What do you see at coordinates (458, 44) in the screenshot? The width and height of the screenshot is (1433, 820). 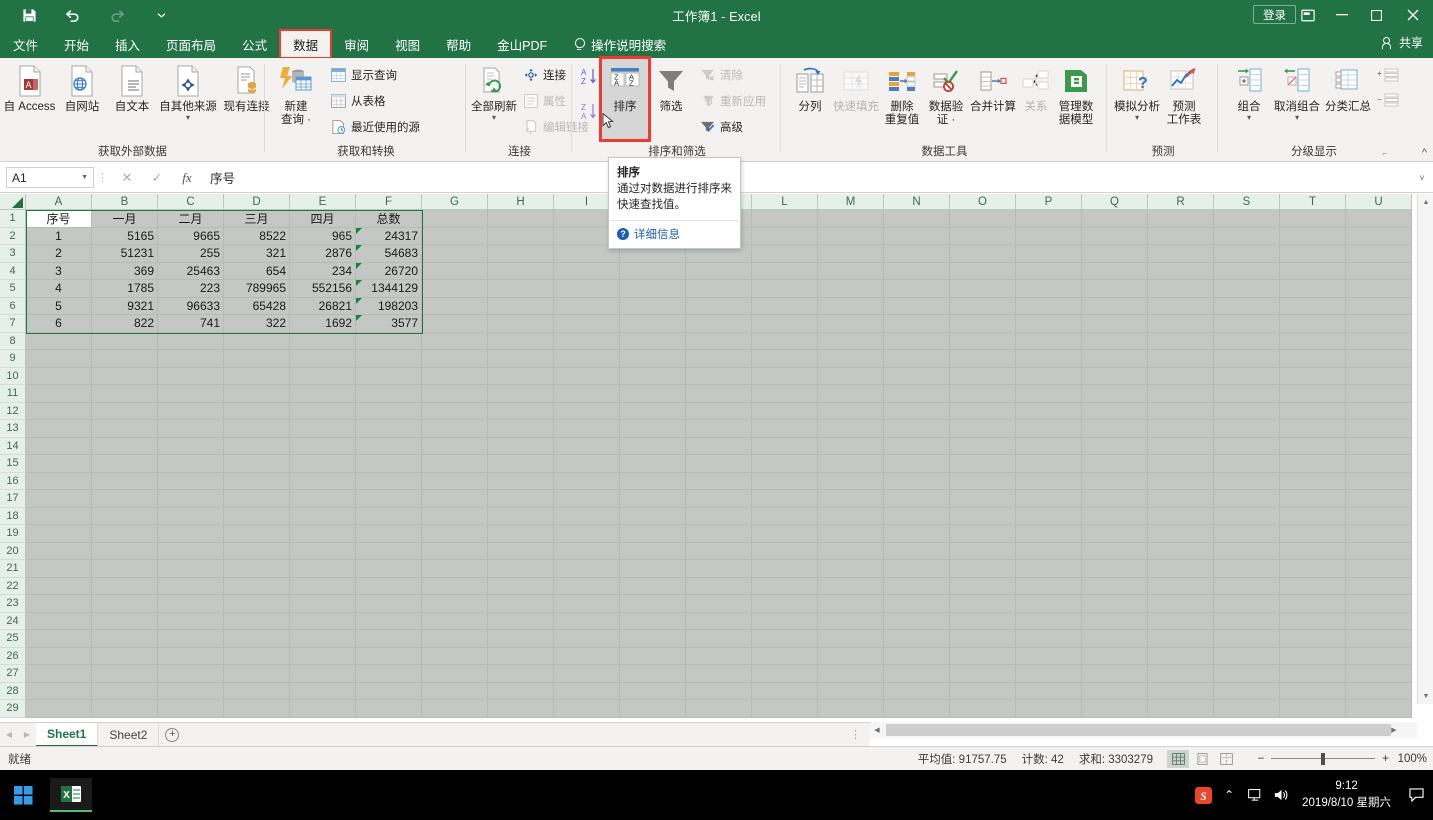 I see `tab-help: 帮助` at bounding box center [458, 44].